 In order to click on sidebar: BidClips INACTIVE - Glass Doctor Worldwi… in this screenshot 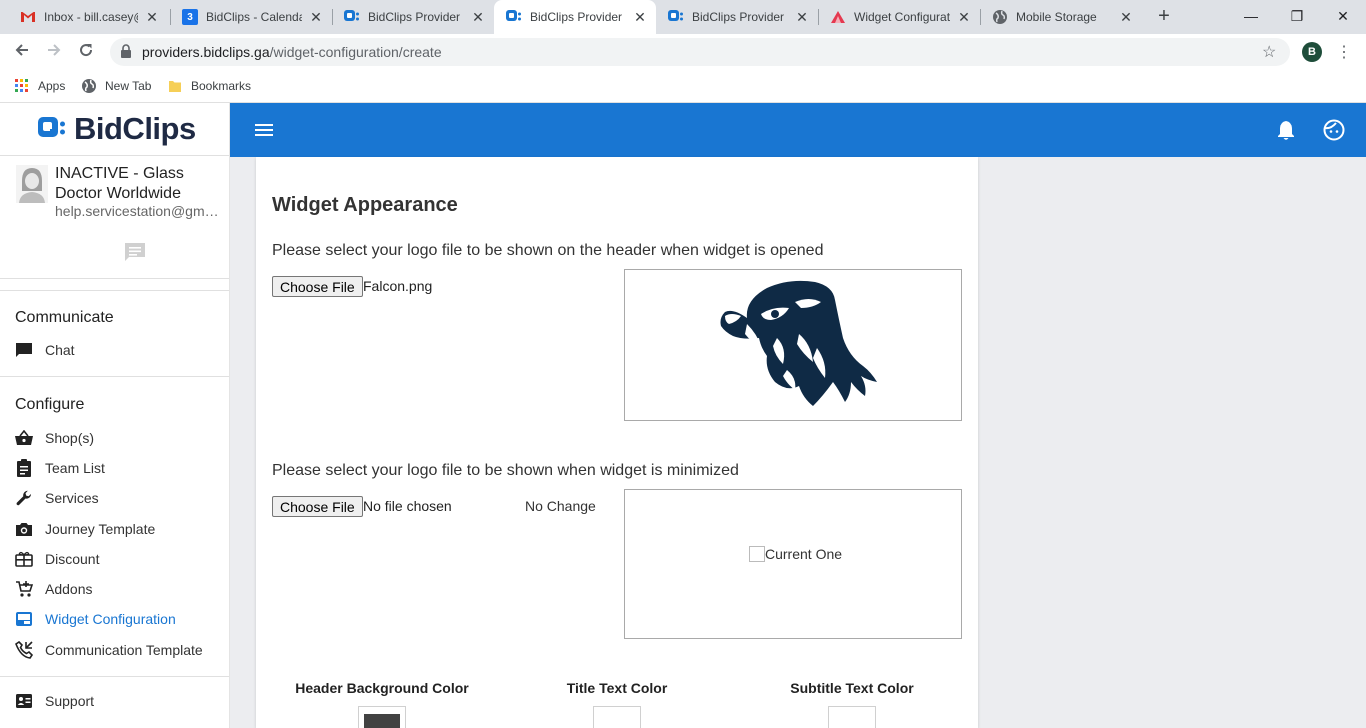, I will do `click(115, 415)`.